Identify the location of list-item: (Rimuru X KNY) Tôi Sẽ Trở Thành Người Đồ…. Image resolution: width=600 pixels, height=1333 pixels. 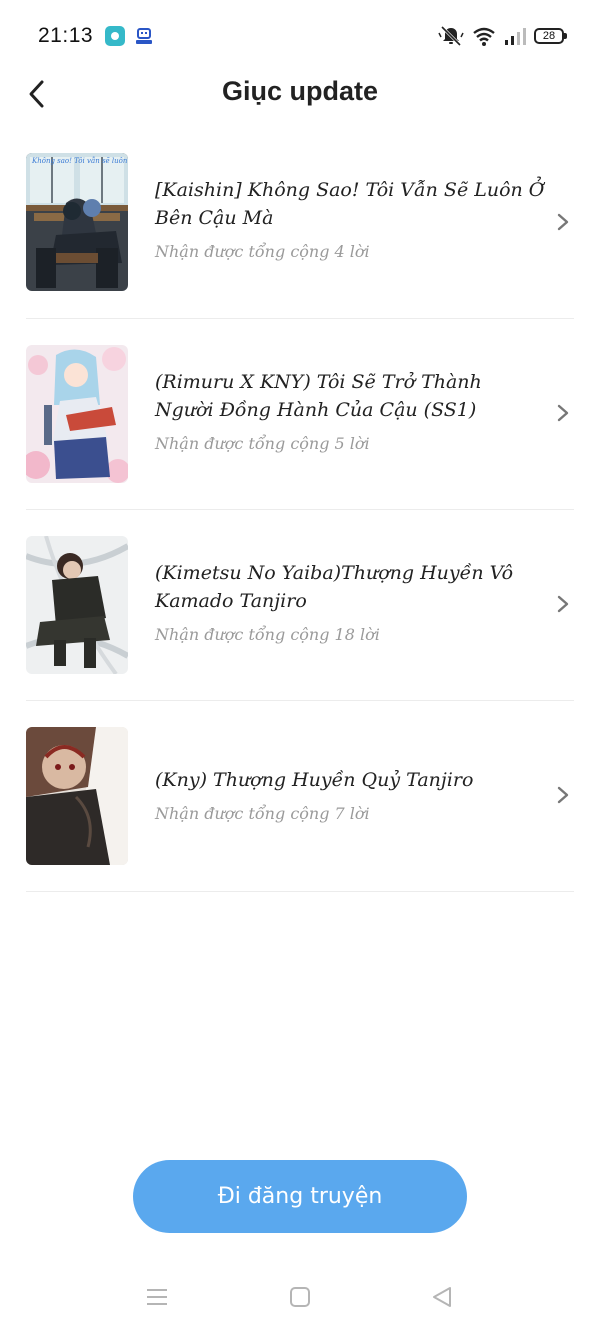
(300, 414).